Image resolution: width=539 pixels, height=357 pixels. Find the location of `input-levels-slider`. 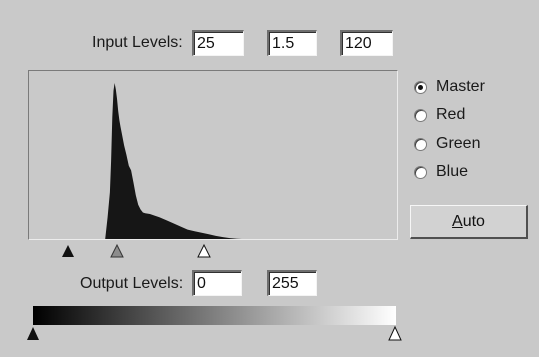

input-levels-slider is located at coordinates (213, 252).